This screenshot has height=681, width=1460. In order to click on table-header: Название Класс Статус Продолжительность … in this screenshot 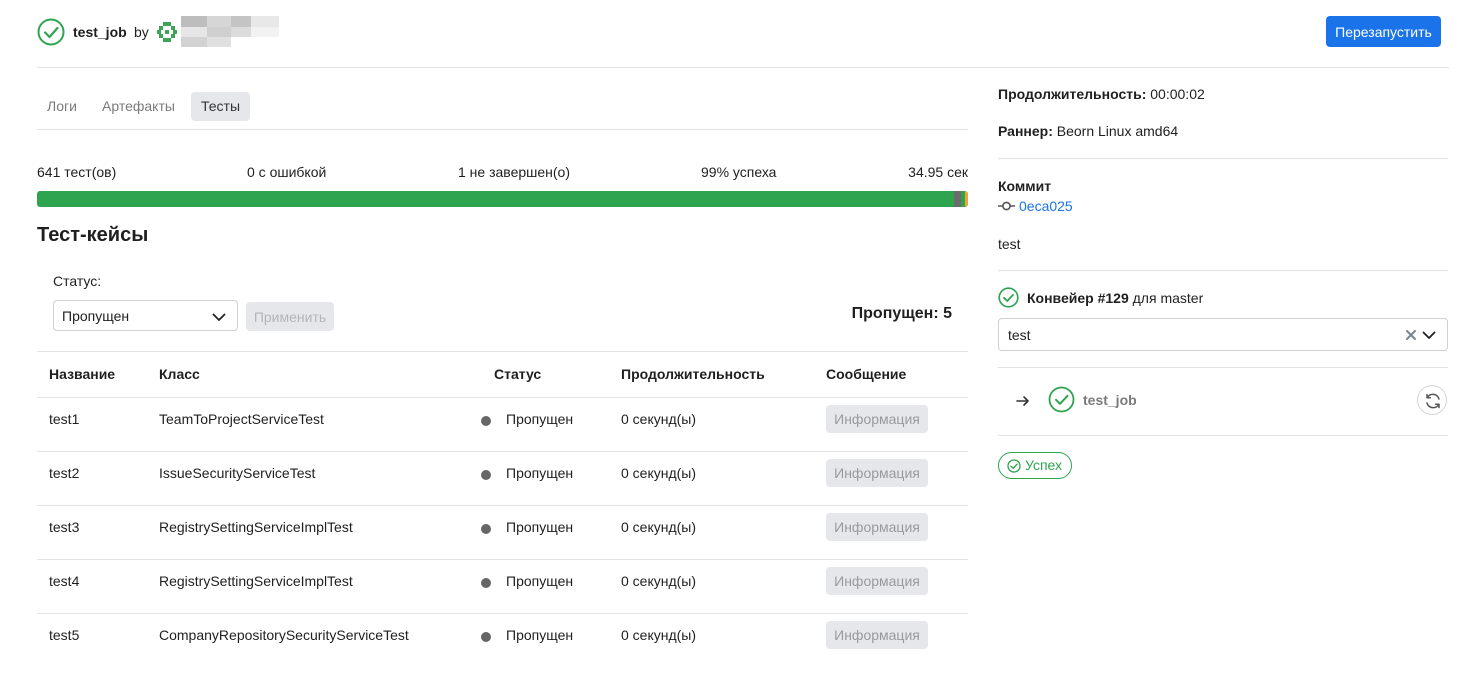, I will do `click(502, 375)`.